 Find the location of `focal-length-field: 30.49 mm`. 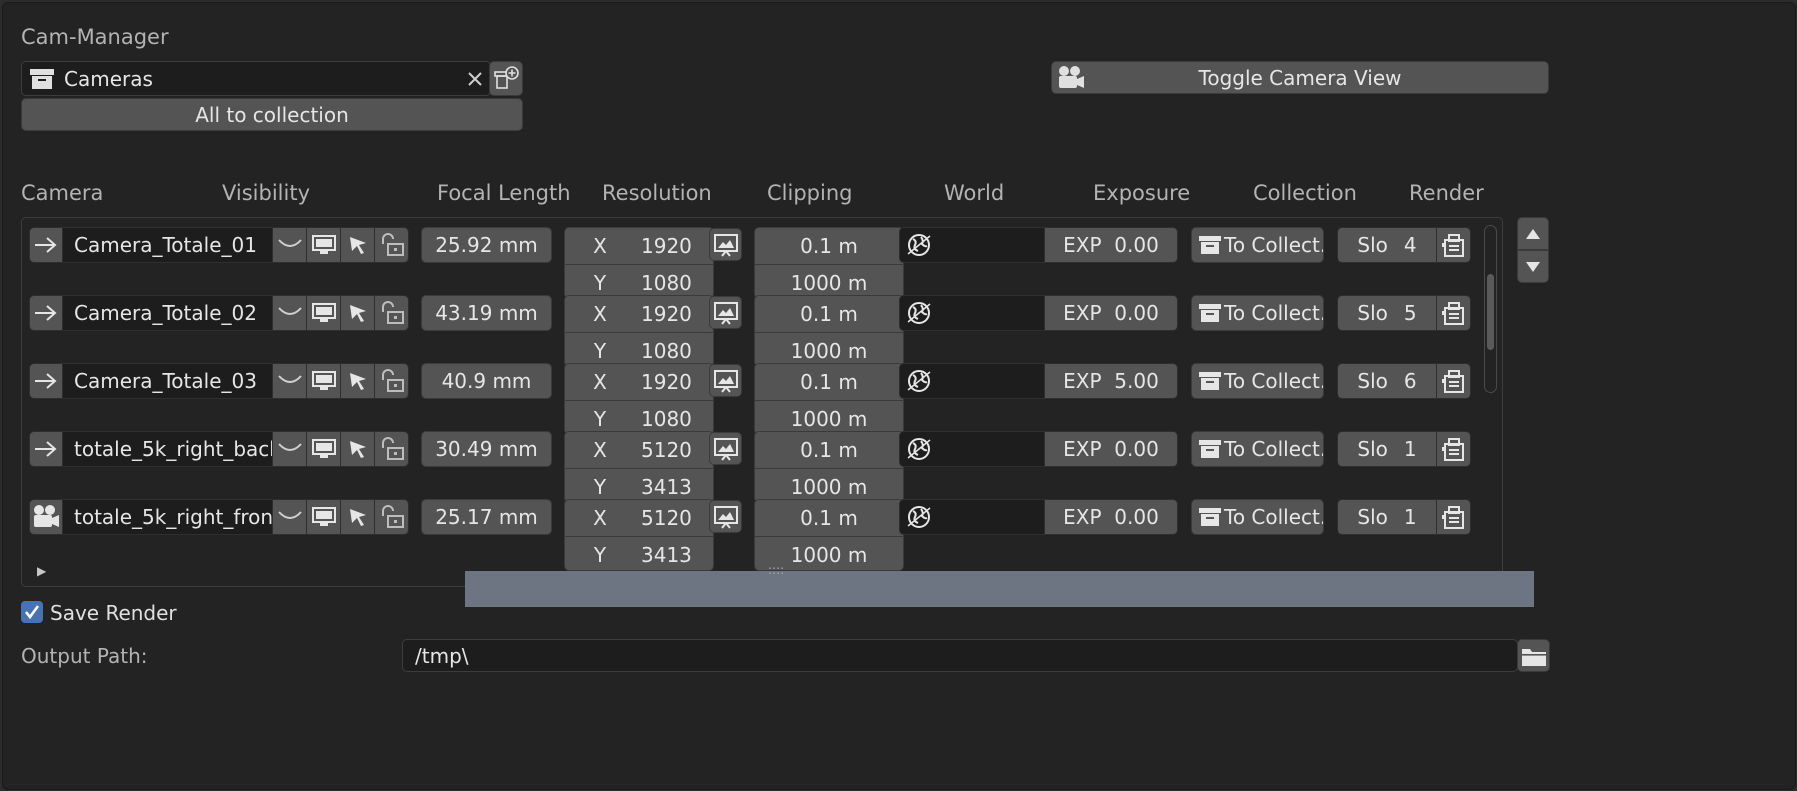

focal-length-field: 30.49 mm is located at coordinates (486, 449).